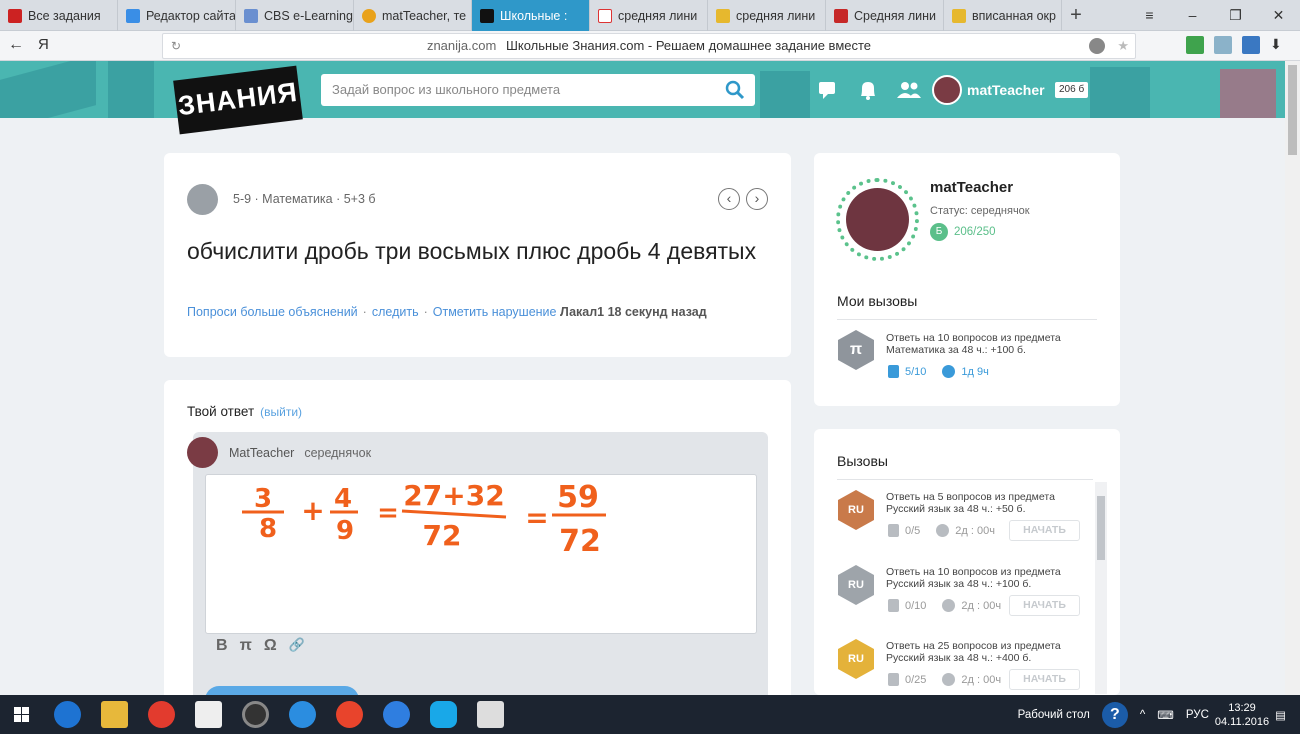 The height and width of the screenshot is (734, 1300). I want to click on challenges-scrollbar, so click(1101, 588).